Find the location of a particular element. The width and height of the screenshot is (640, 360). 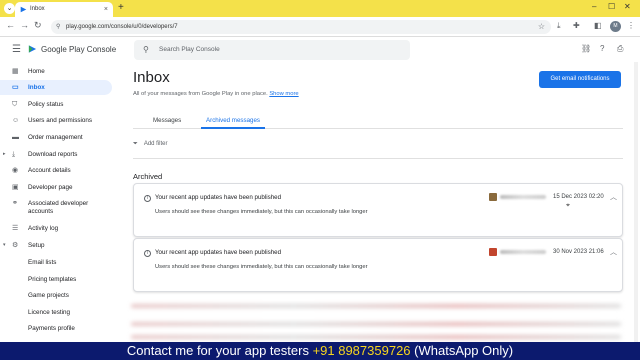

divider is located at coordinates (378, 158).